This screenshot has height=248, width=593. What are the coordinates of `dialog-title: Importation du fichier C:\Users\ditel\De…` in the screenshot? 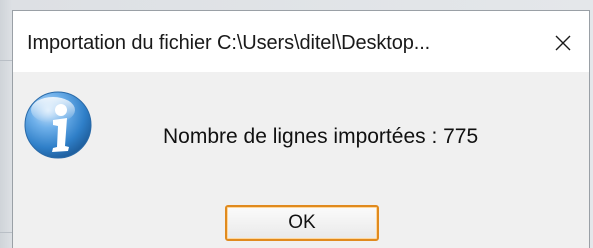 It's located at (229, 43).